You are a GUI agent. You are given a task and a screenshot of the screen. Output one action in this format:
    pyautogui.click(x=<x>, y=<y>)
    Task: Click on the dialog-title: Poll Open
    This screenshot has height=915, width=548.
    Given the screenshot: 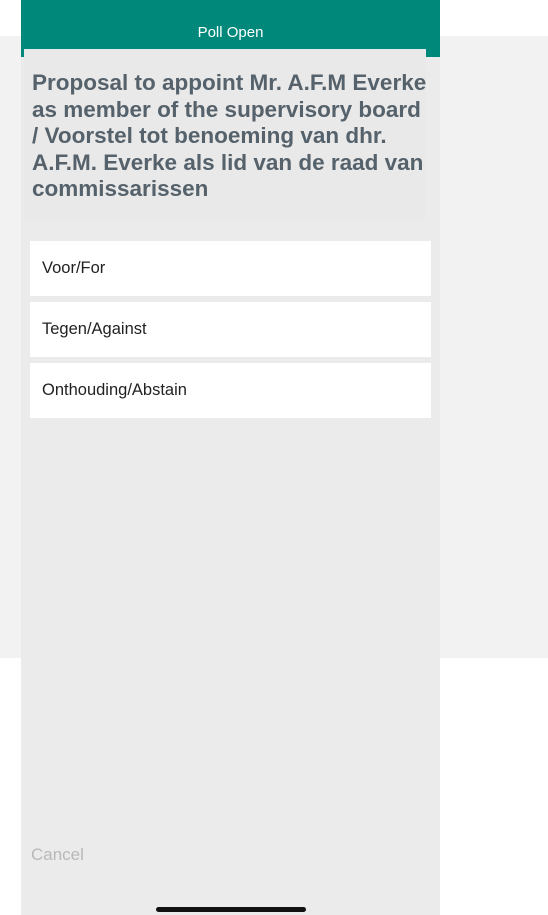 What is the action you would take?
    pyautogui.click(x=230, y=32)
    